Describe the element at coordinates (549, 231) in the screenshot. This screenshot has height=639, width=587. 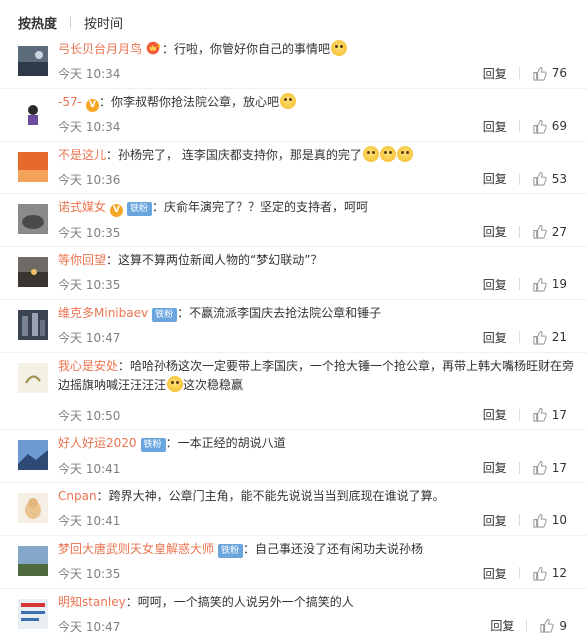
I see `like-button: 27` at that location.